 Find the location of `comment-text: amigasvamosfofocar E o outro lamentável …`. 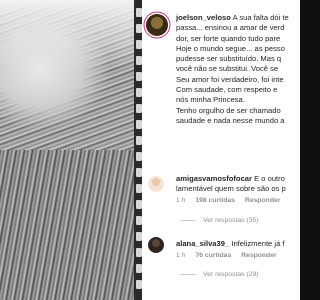

comment-text: amigasvamosfofocar E o outro lamentável … is located at coordinates (231, 184).